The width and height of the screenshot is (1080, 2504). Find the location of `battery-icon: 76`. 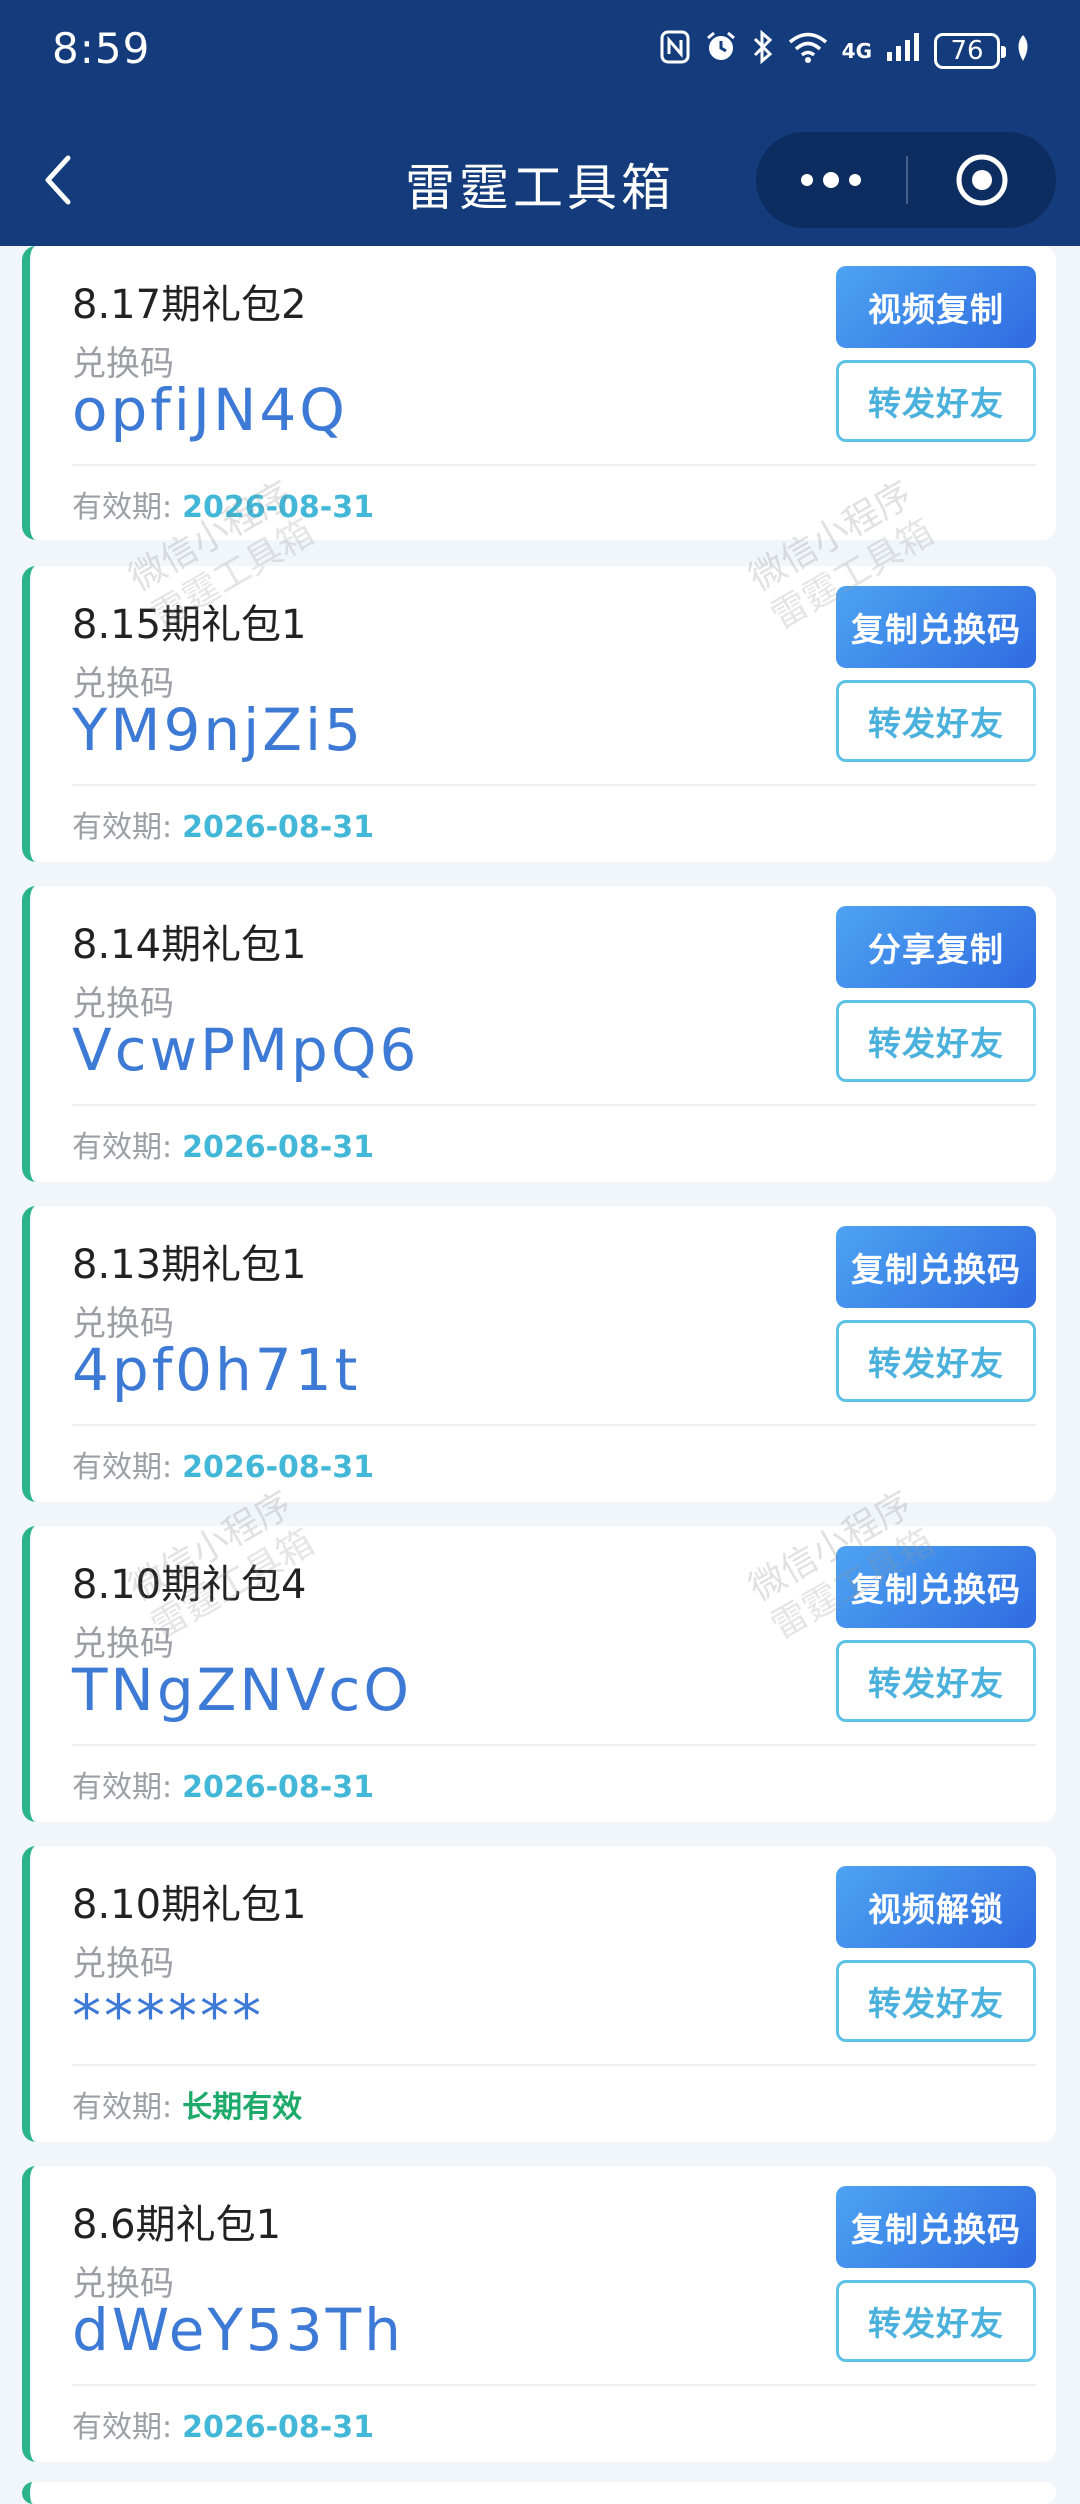

battery-icon: 76 is located at coordinates (970, 51).